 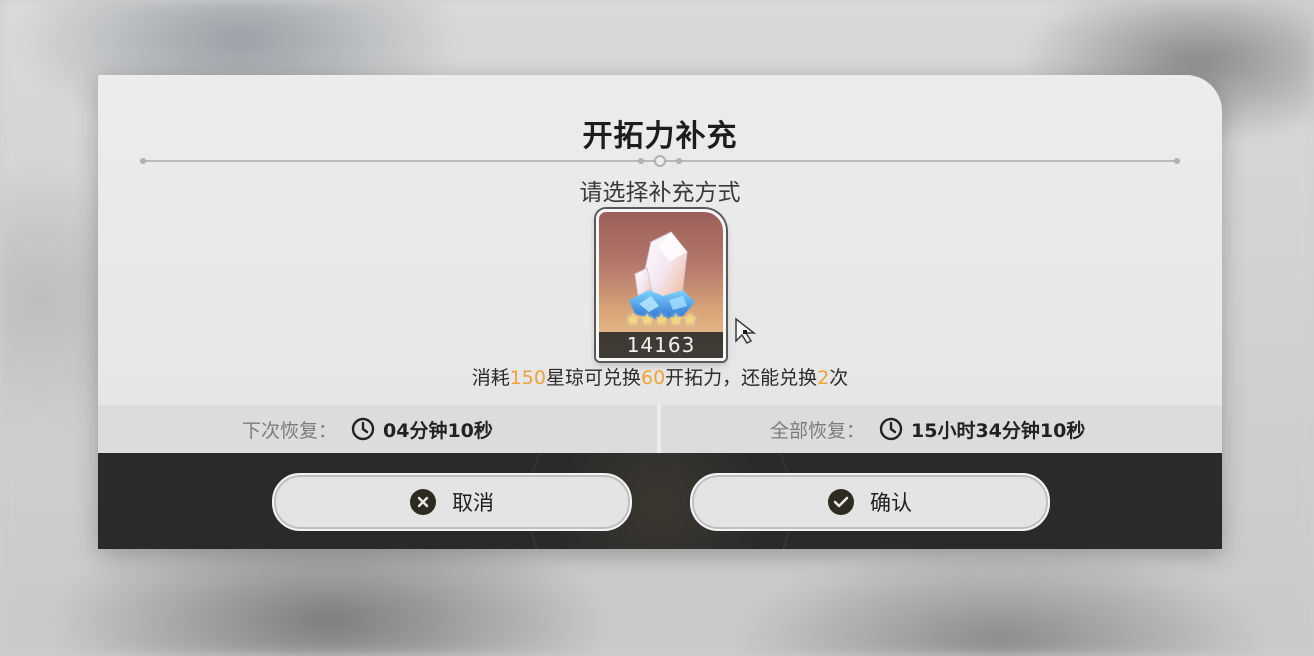 What do you see at coordinates (660, 161) in the screenshot?
I see `title-divider` at bounding box center [660, 161].